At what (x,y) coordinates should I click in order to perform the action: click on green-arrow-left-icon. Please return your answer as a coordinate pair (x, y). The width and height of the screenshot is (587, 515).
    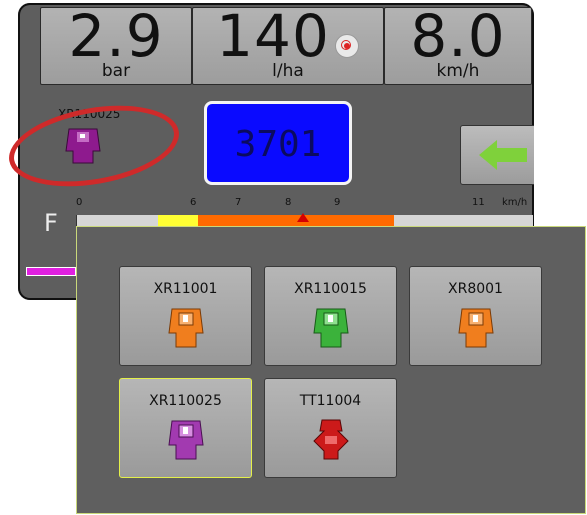
    Looking at the image, I should click on (503, 155).